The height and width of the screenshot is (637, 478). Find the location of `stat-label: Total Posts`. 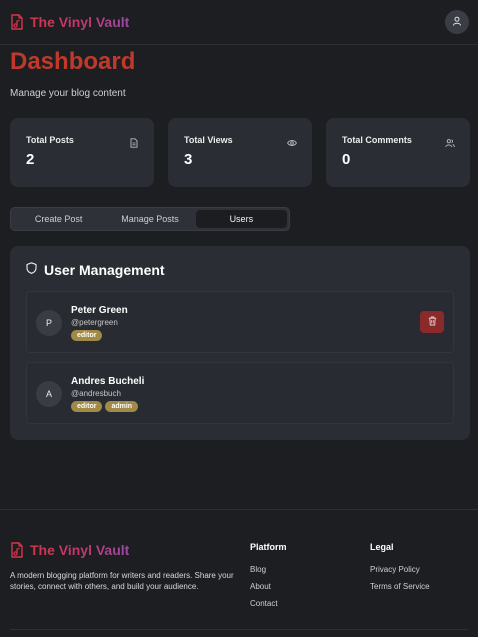

stat-label: Total Posts is located at coordinates (50, 140).